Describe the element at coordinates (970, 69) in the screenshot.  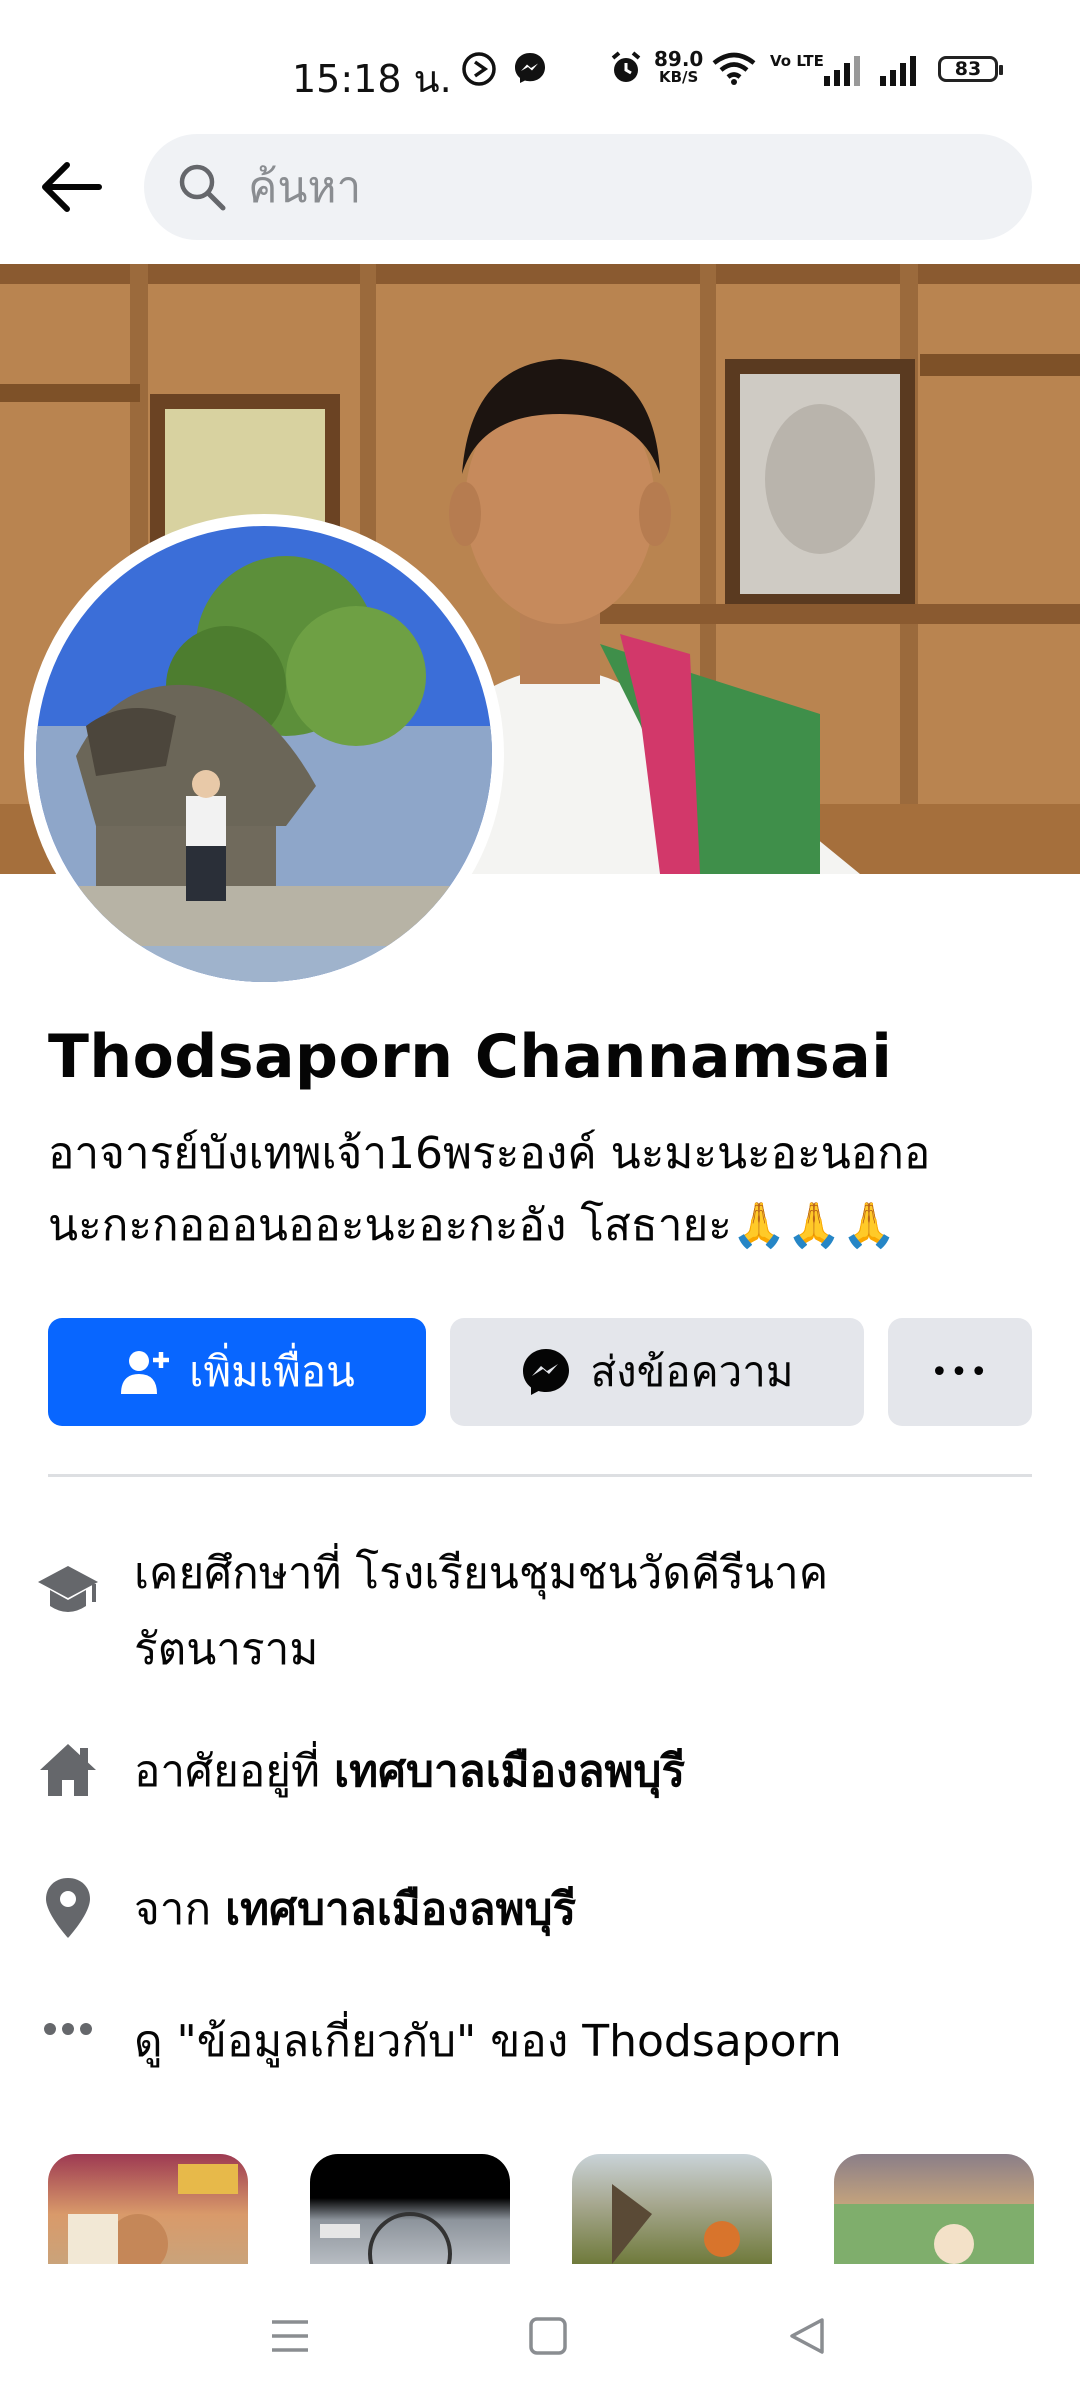
I see `battery-indicator: 83` at that location.